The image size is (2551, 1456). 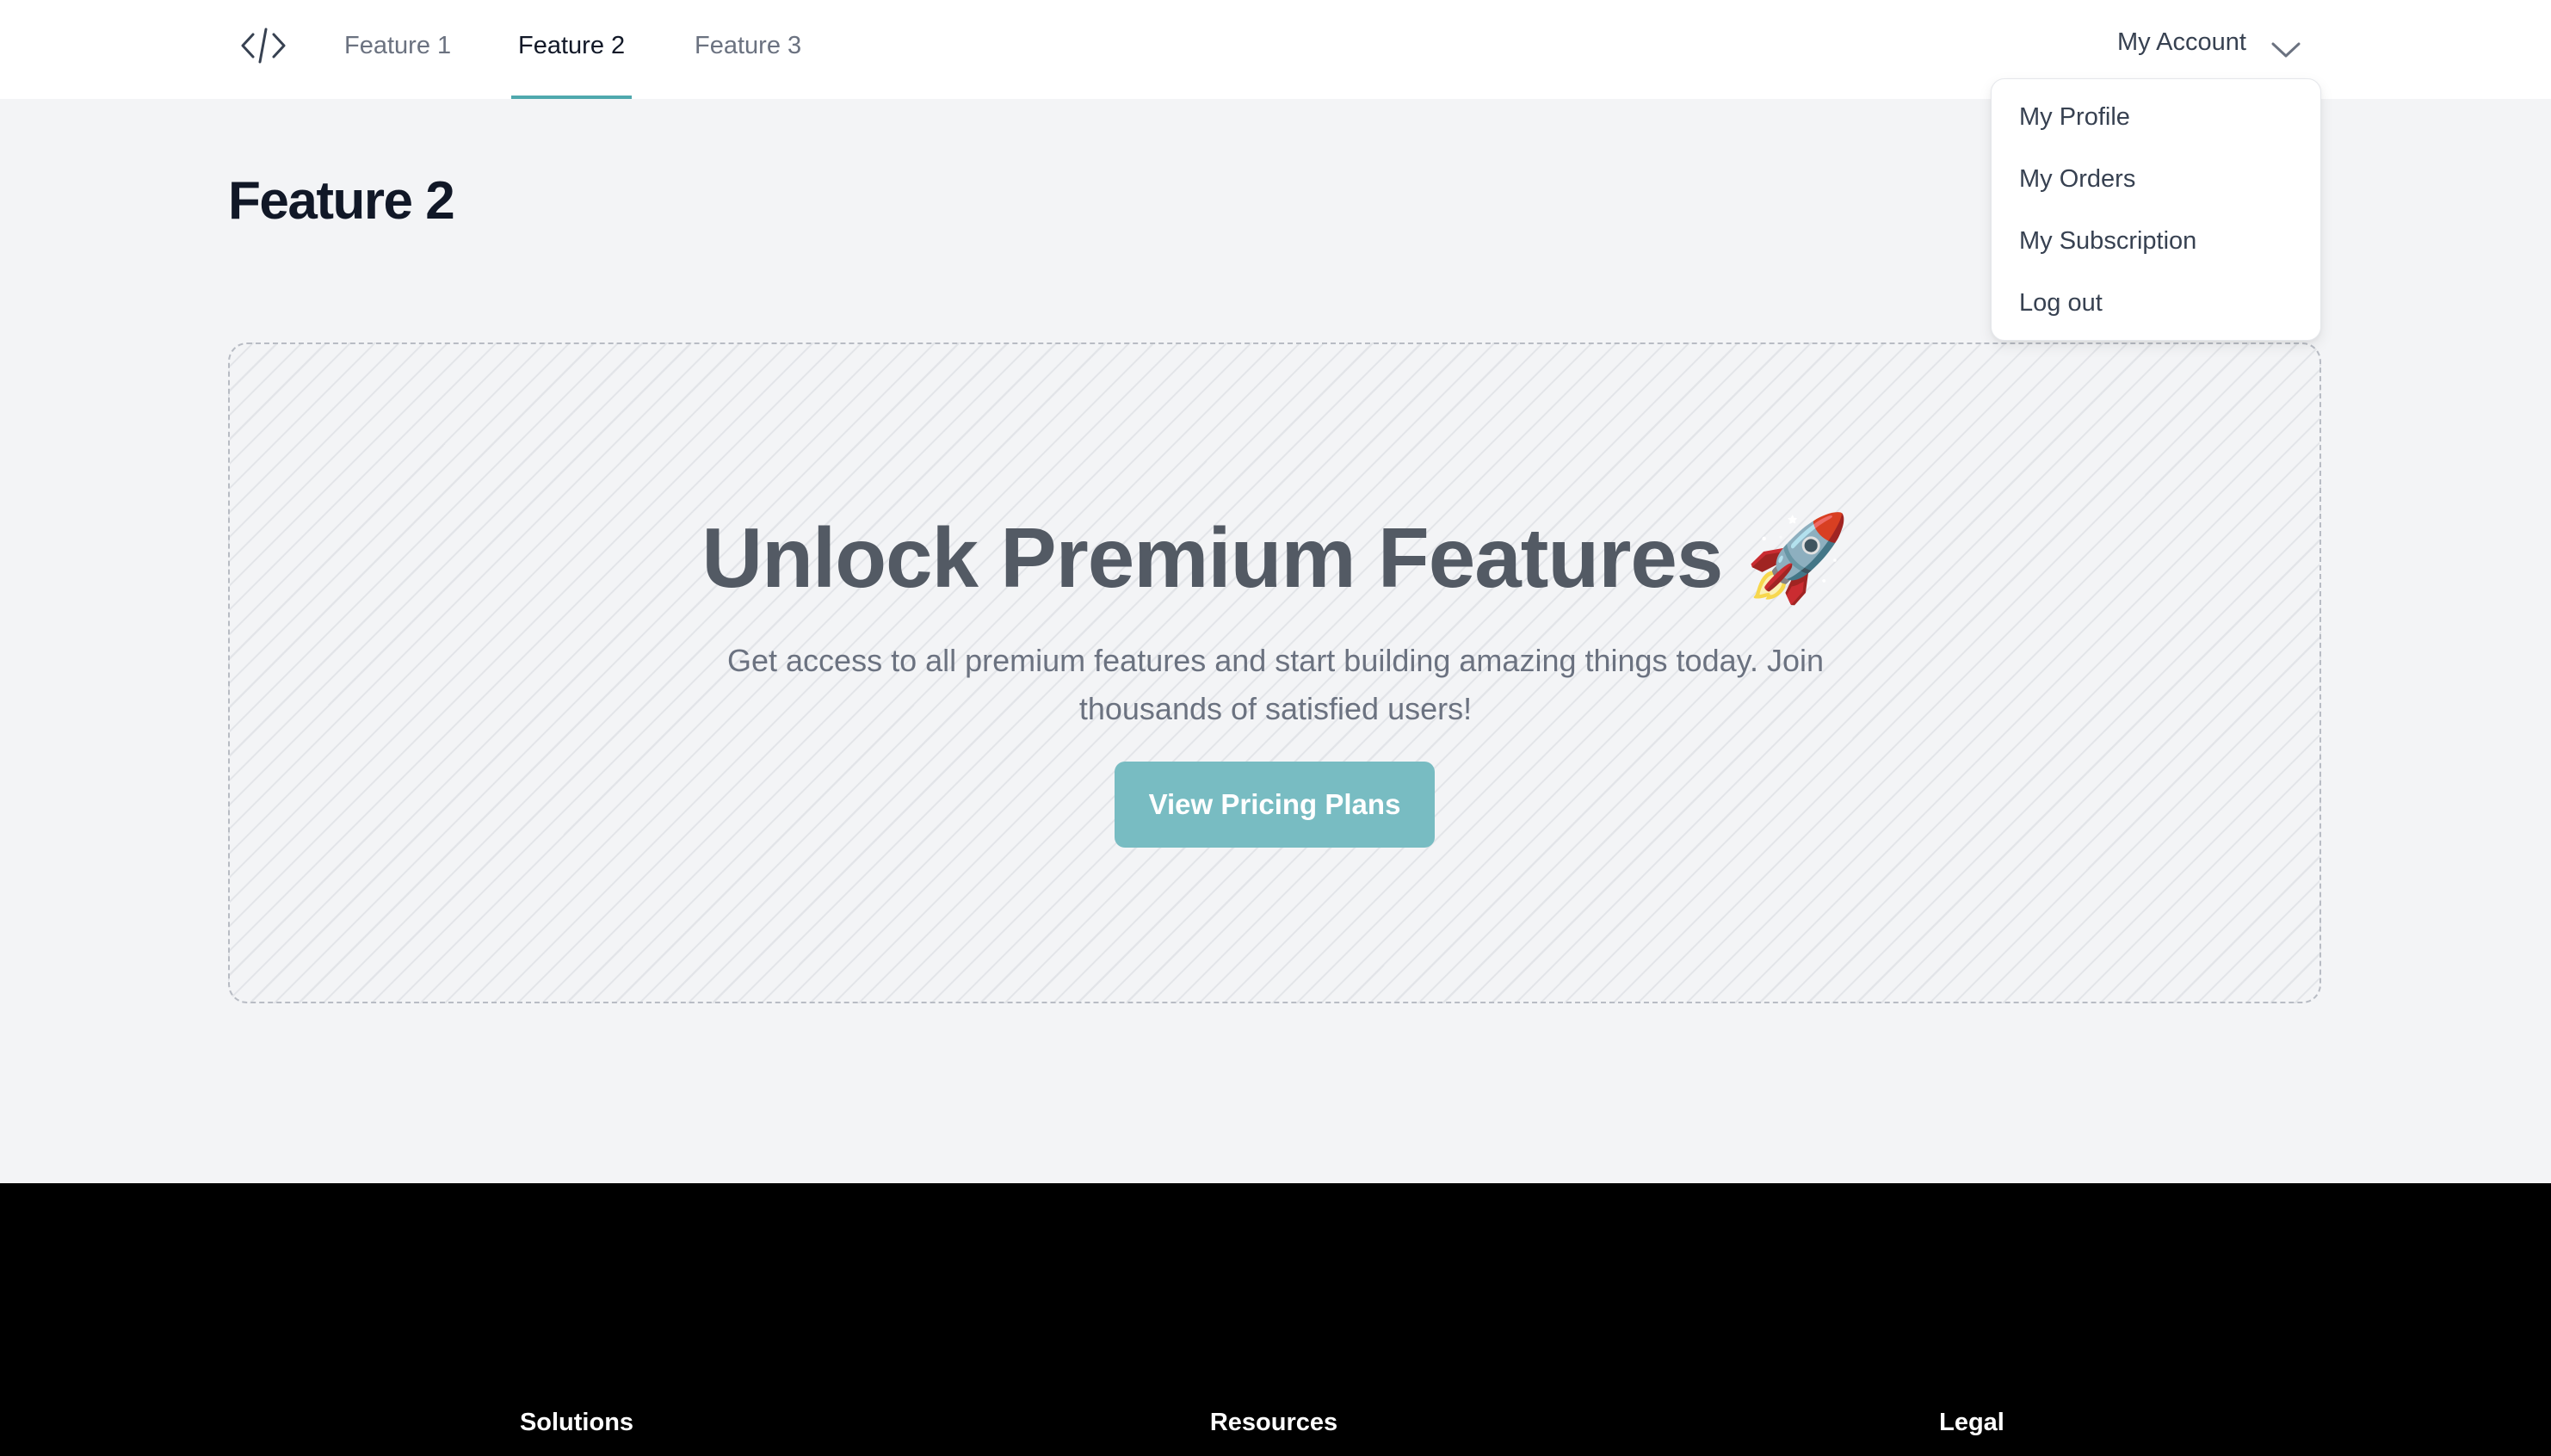 I want to click on view-pricing-plans-button: View Pricing Plans, so click(x=1275, y=805).